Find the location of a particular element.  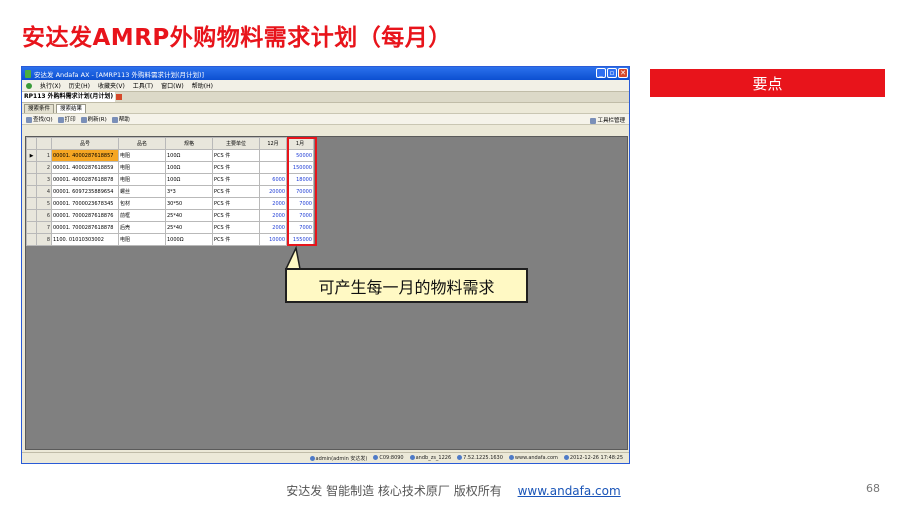

menu-window: 窗口(W) is located at coordinates (172, 85).